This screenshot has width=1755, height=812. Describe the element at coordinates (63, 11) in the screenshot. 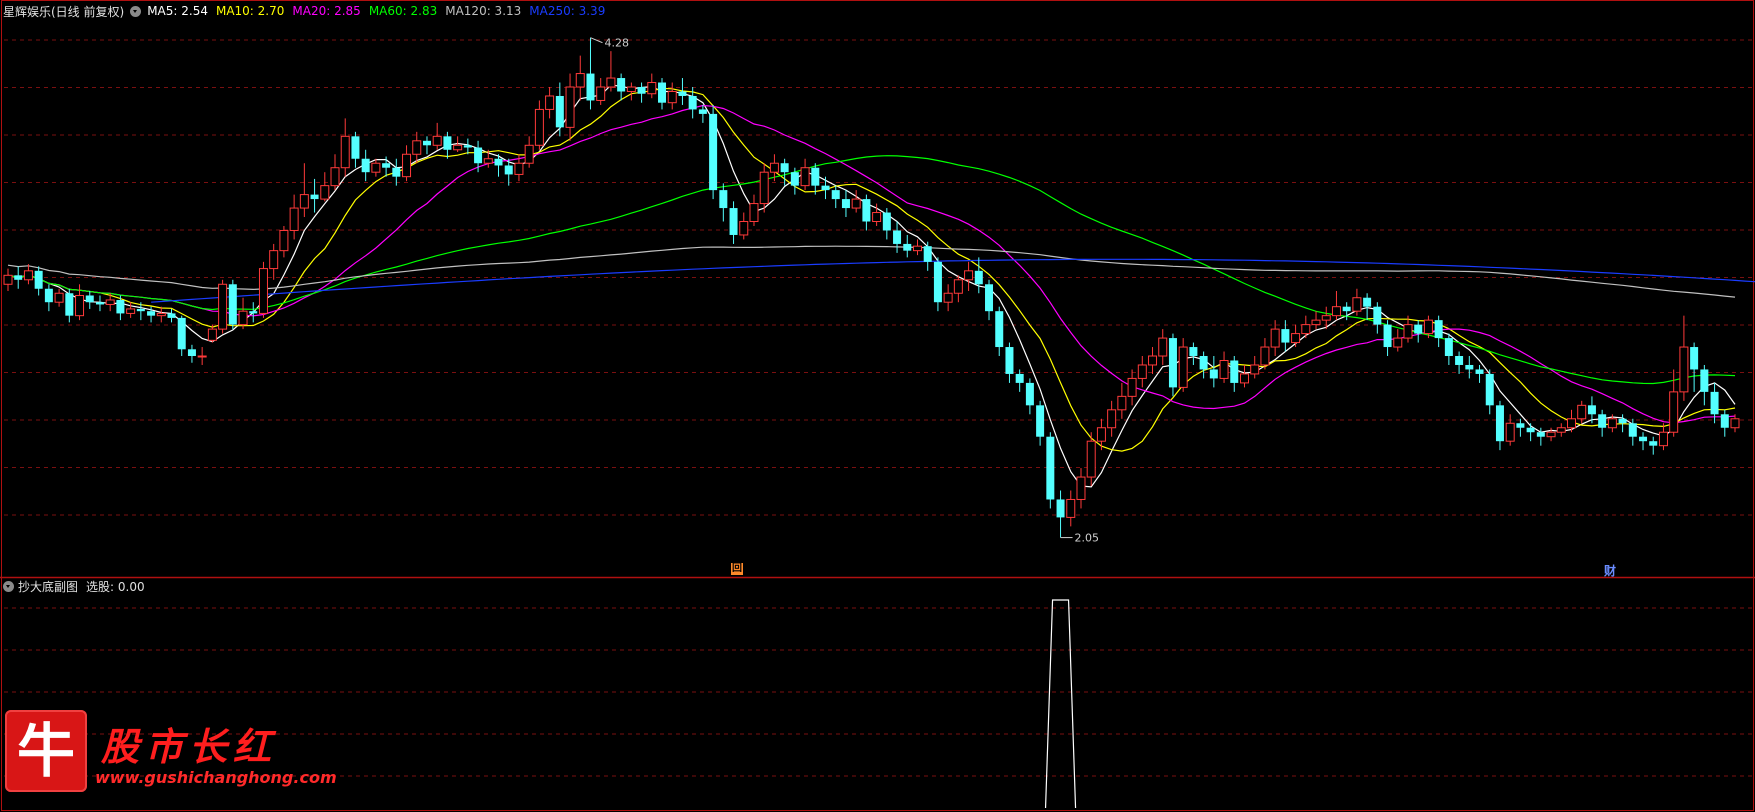

I see `main-title: 星辉娱乐(日线 前复权)` at that location.